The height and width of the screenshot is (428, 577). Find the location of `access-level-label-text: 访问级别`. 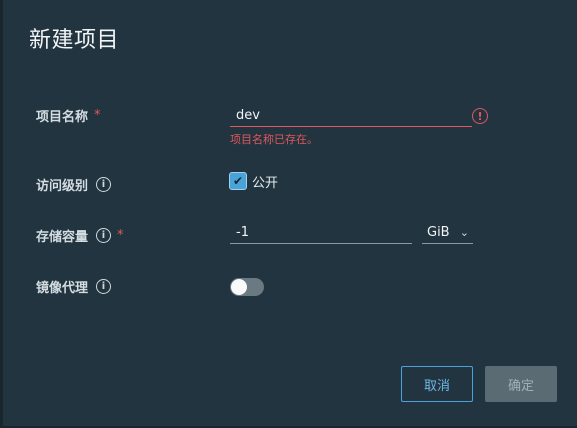

access-level-label-text: 访问级别 is located at coordinates (62, 186).